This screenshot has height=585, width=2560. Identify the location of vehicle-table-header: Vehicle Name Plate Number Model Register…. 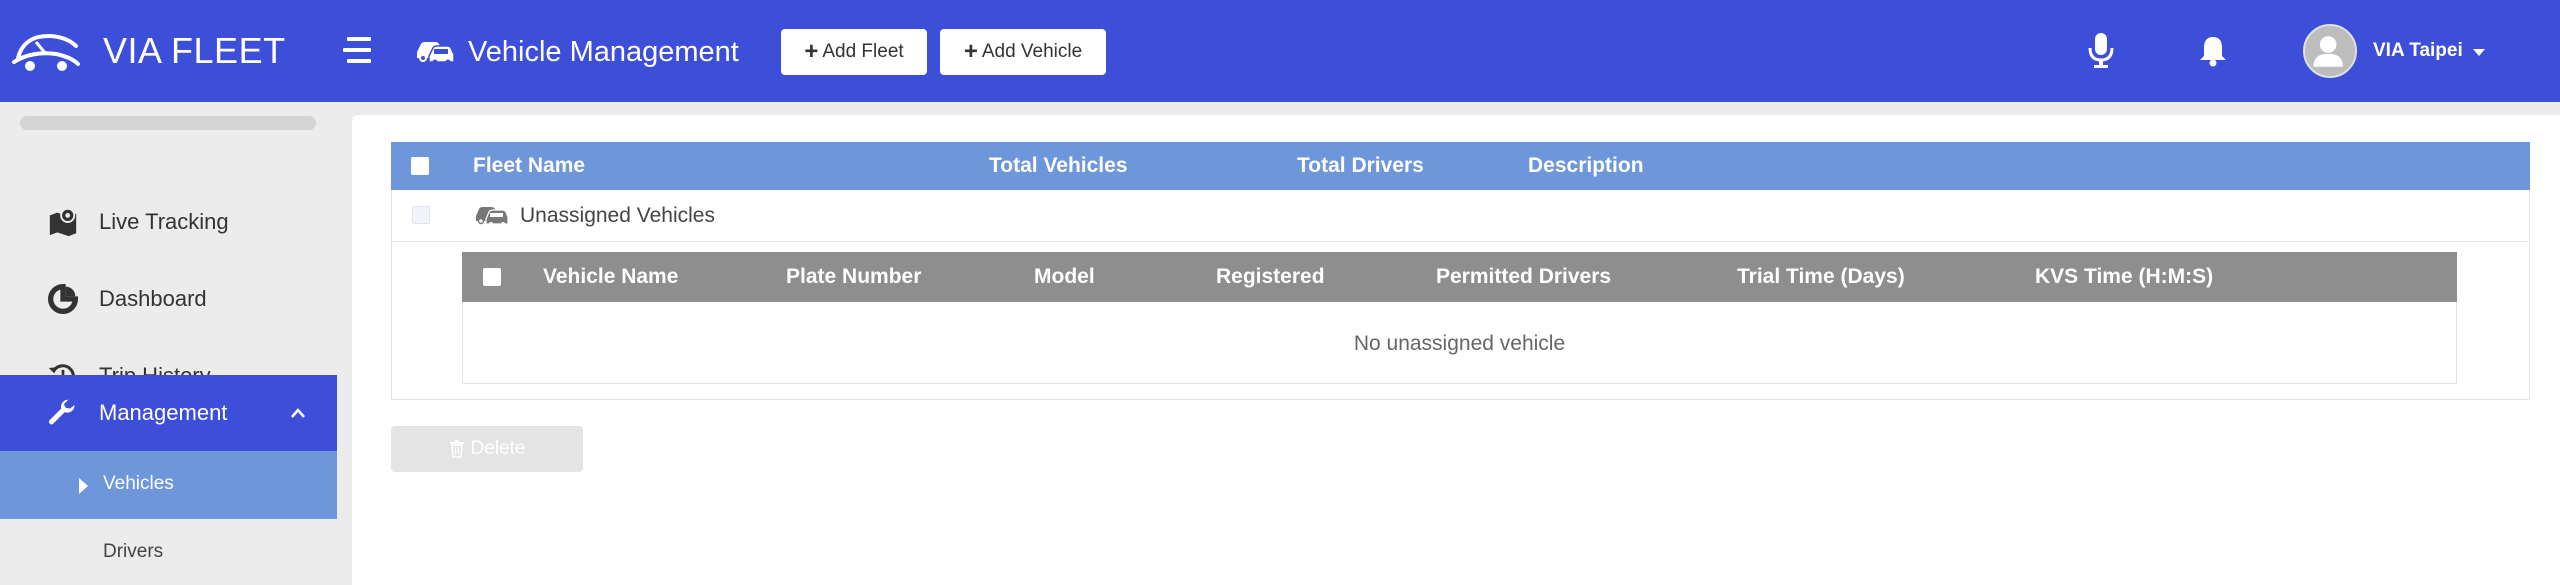
(1459, 277).